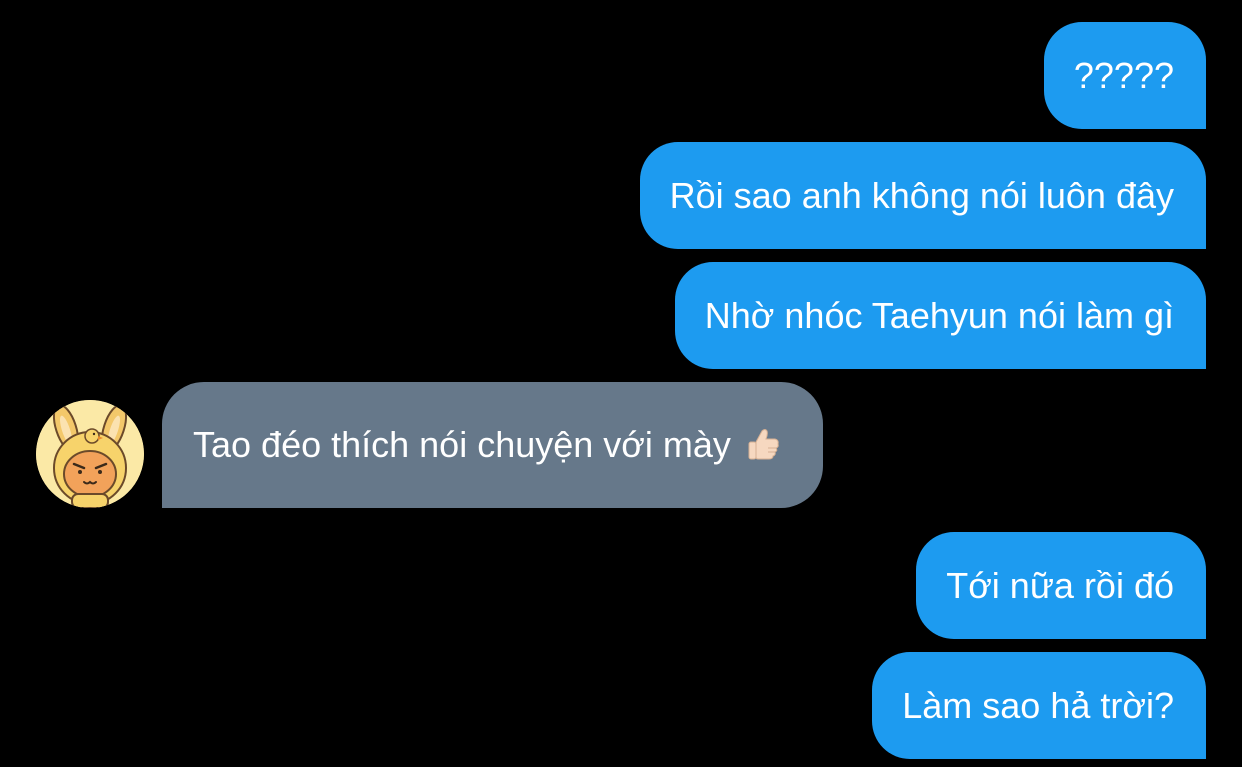  I want to click on outgoing-message-bubble: Nhờ nhóc Taehyun nói làm gì, so click(940, 315).